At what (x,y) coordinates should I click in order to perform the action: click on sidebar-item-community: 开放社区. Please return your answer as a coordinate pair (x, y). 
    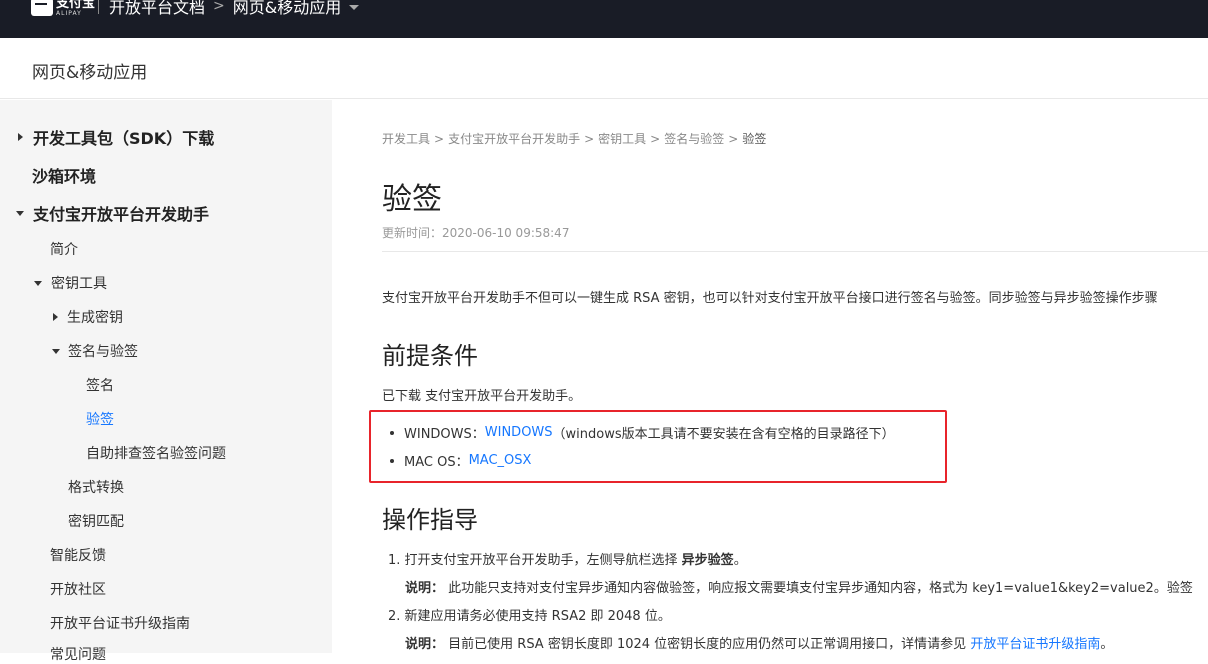
    Looking at the image, I should click on (78, 589).